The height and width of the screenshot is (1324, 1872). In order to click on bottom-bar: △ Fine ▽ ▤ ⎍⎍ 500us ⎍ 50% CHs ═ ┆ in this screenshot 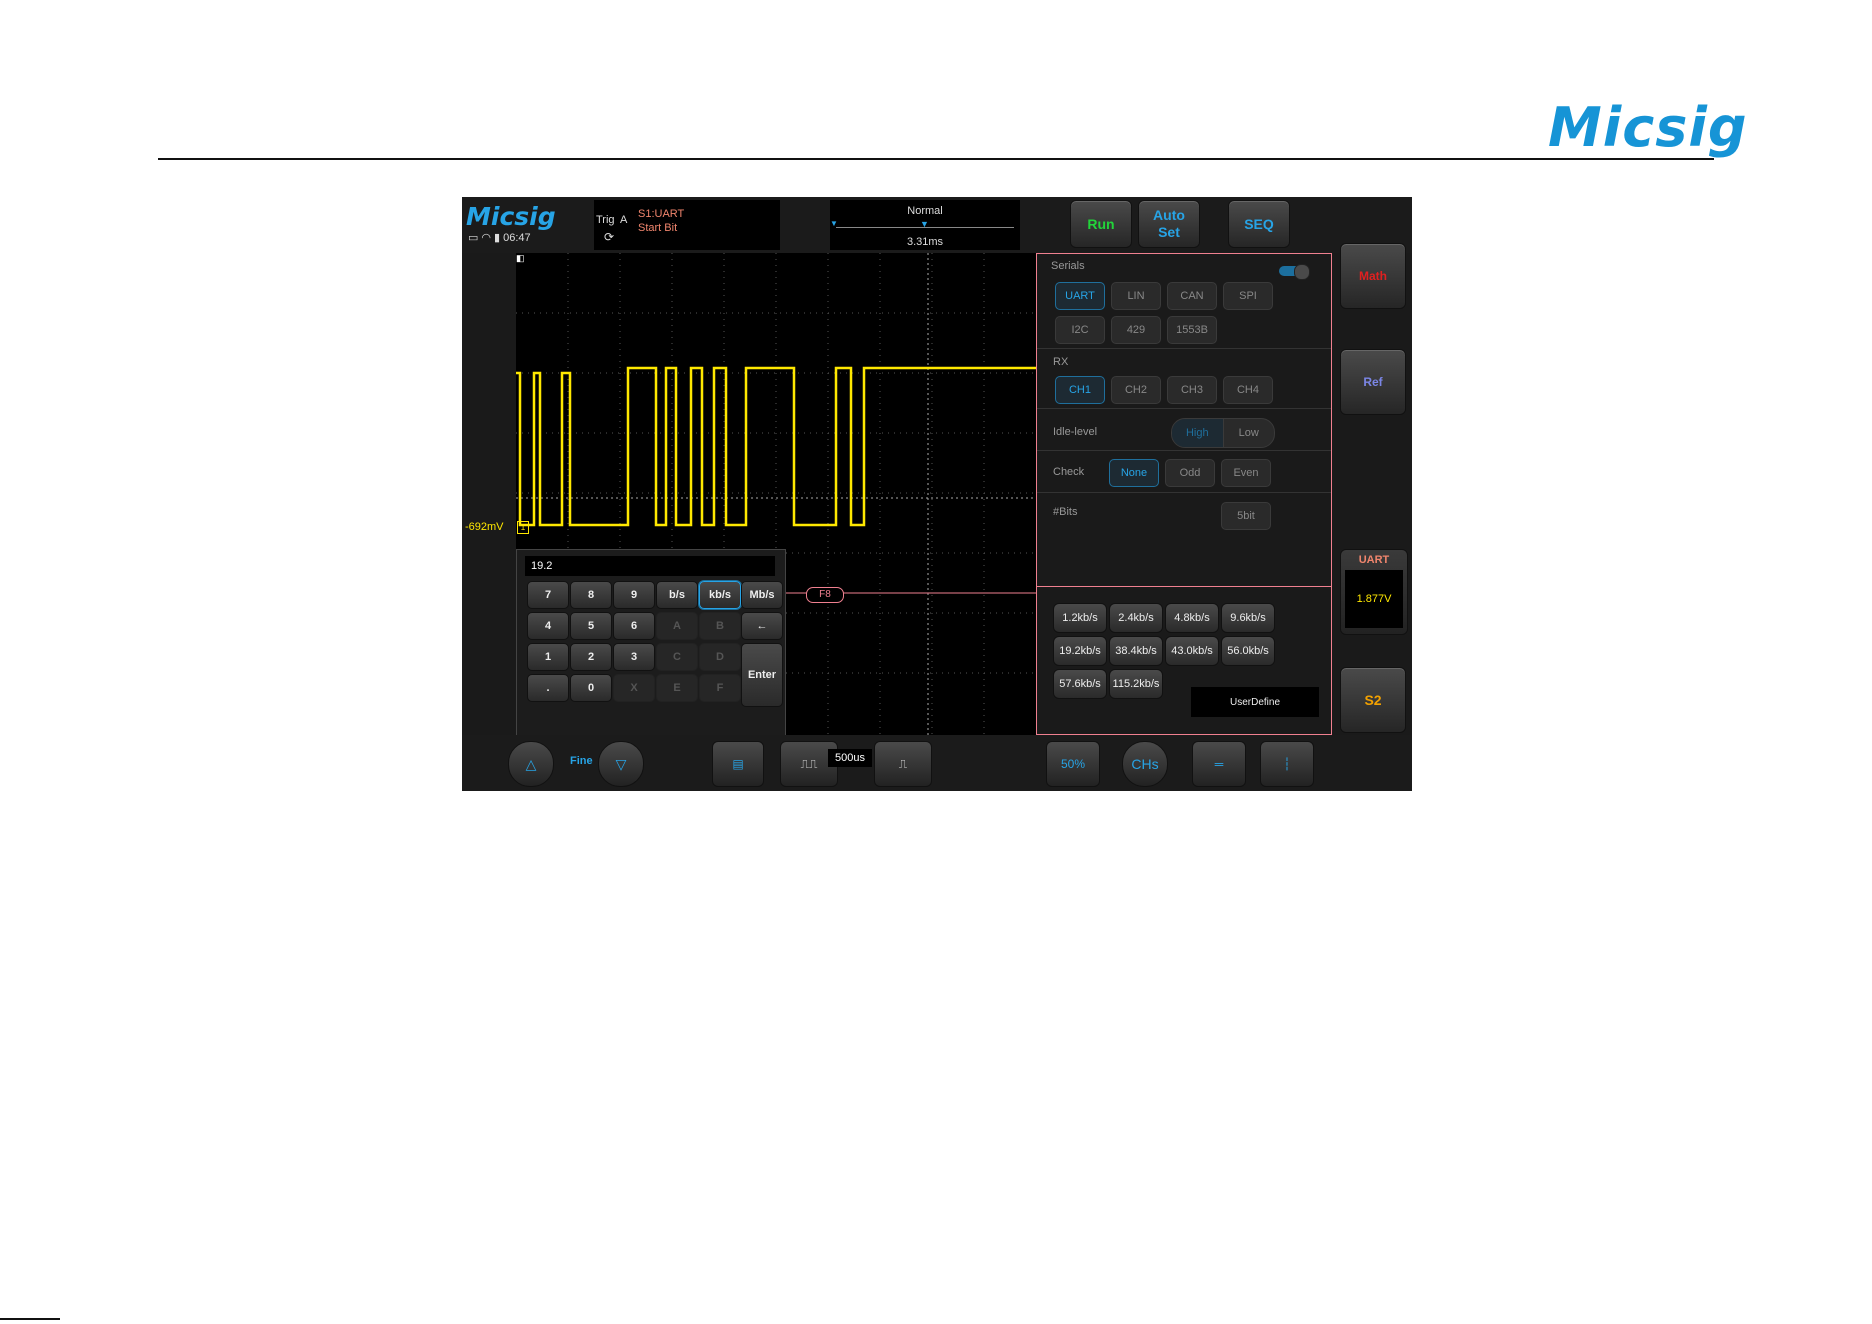, I will do `click(937, 763)`.